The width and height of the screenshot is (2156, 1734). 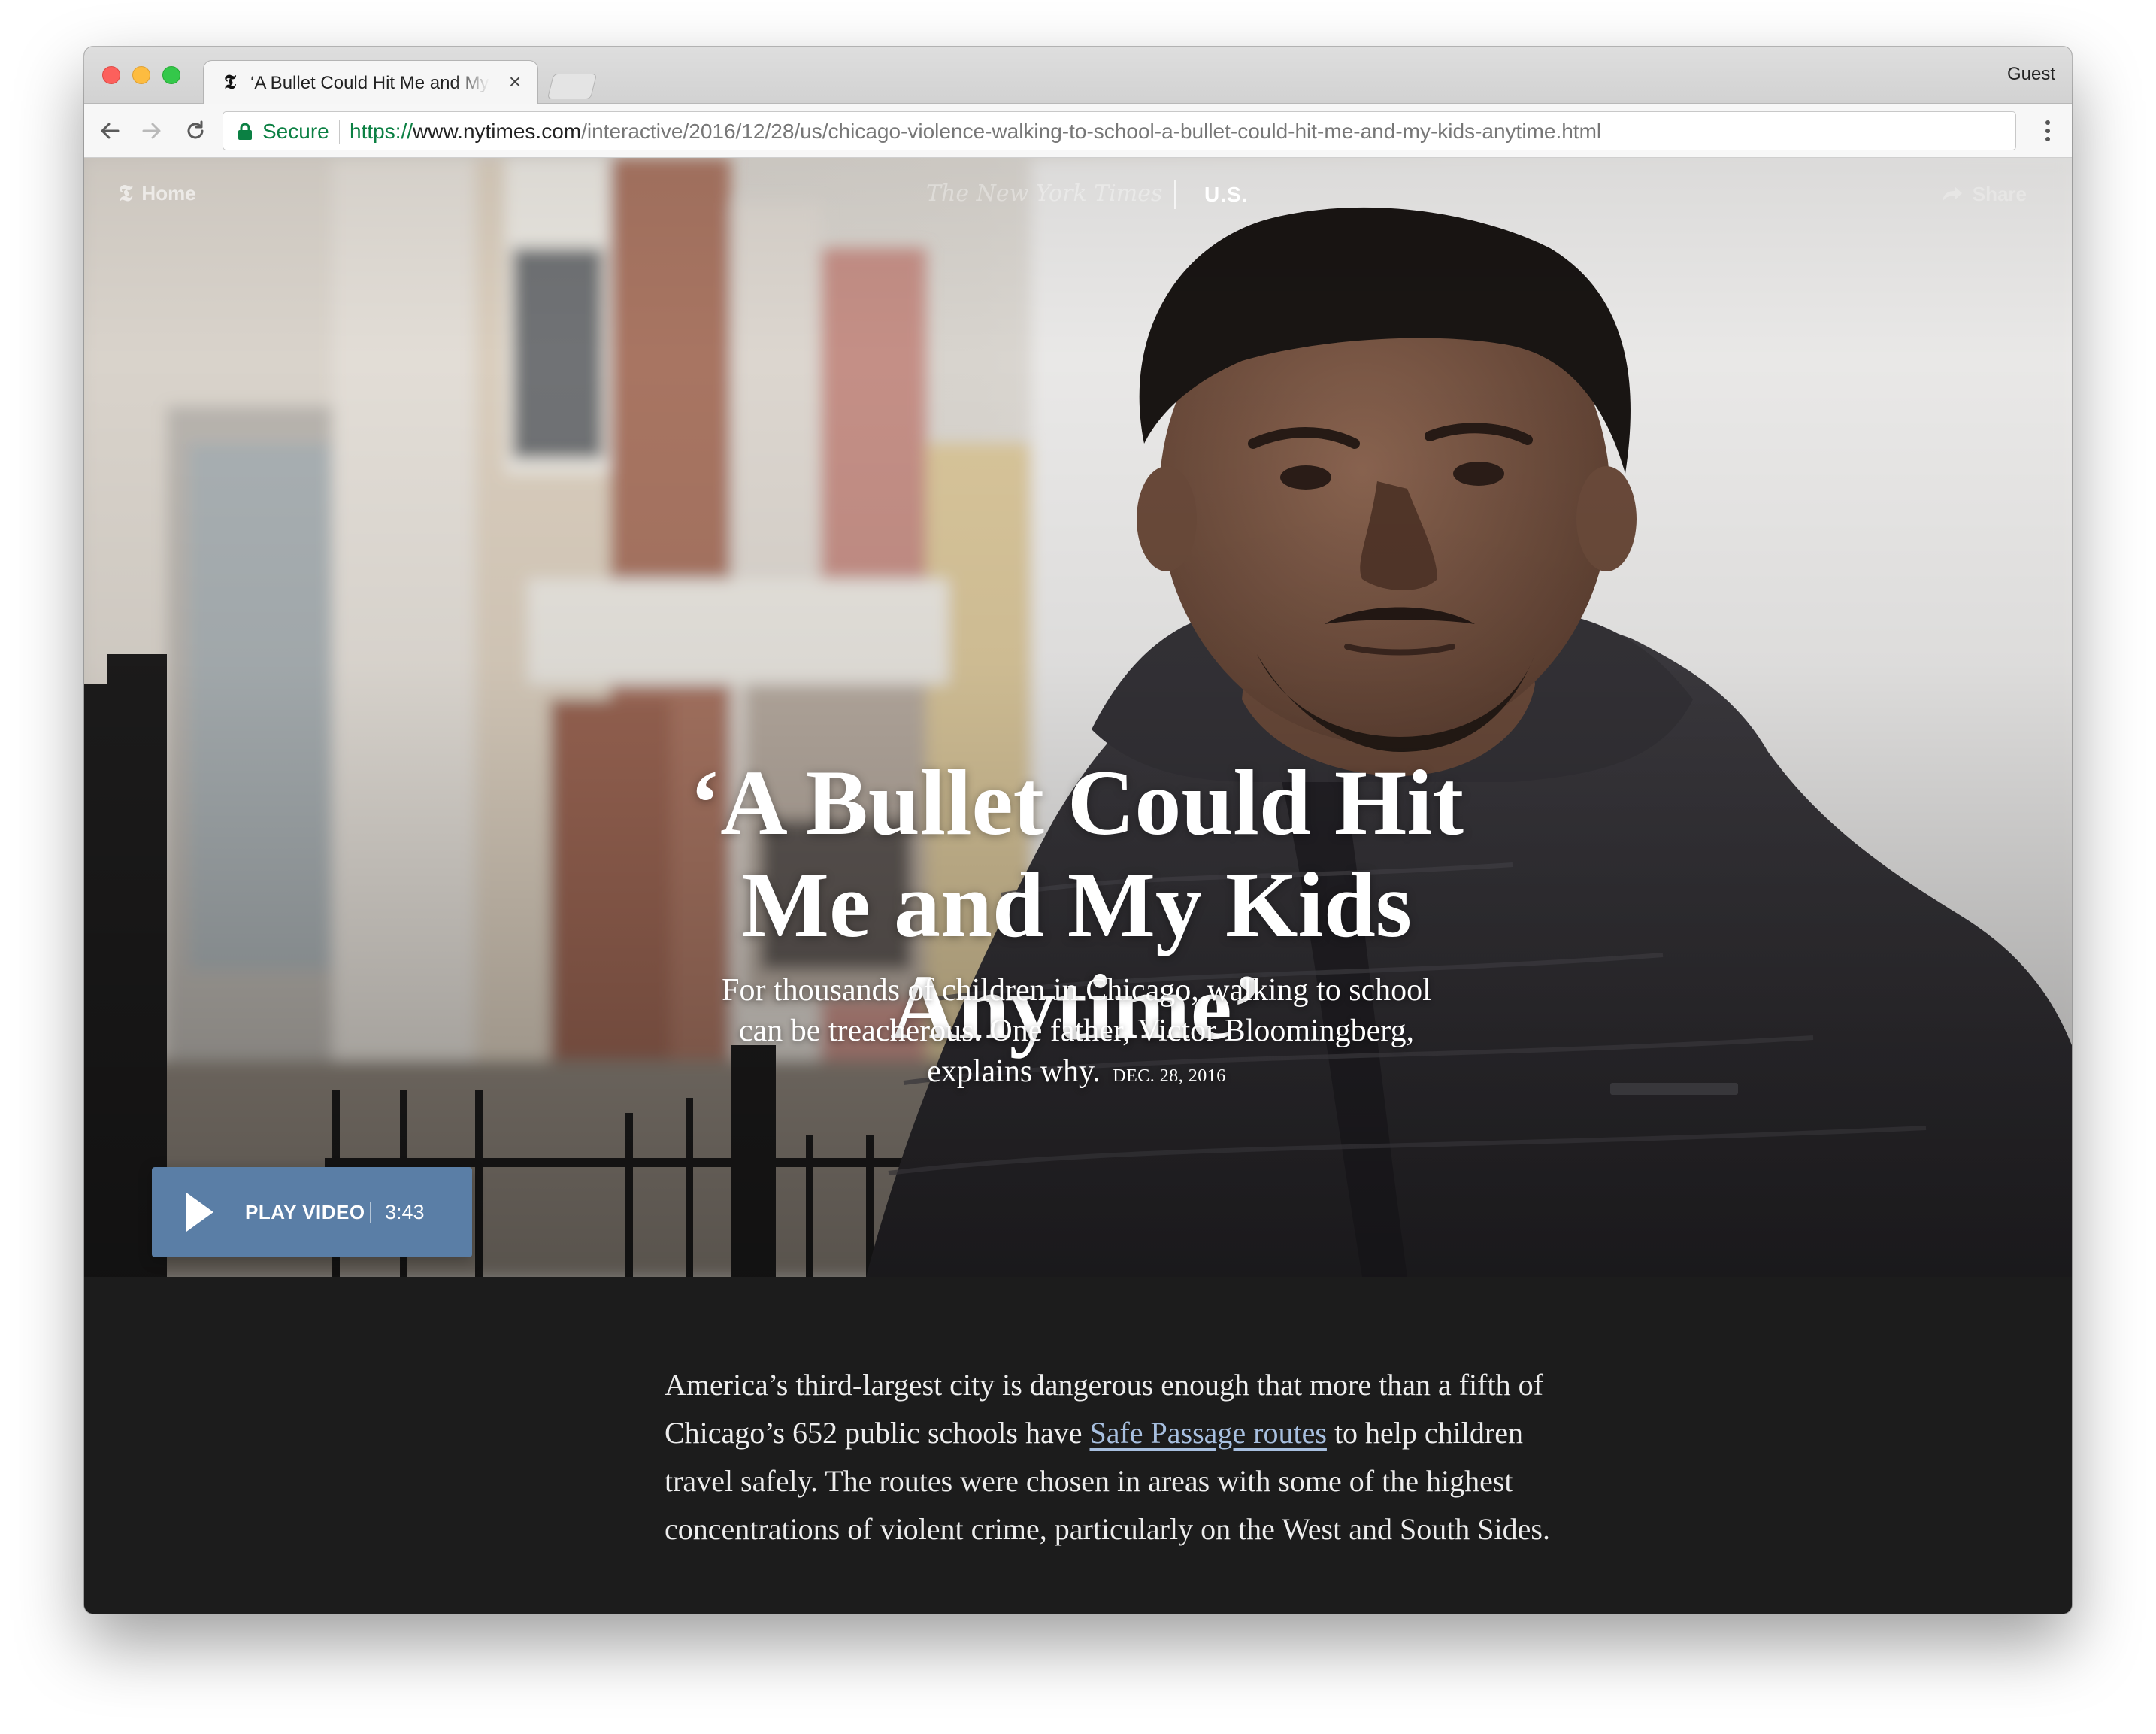 I want to click on share-button: Share, so click(x=1984, y=194).